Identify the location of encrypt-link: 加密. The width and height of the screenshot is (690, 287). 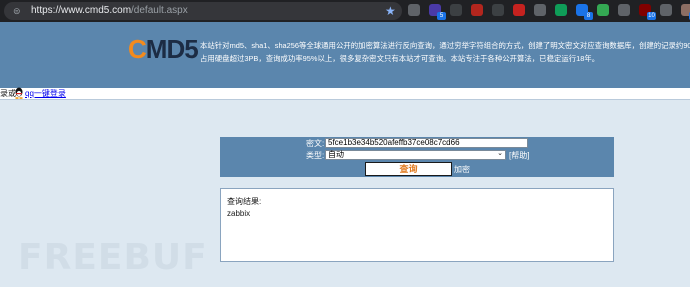
(462, 170).